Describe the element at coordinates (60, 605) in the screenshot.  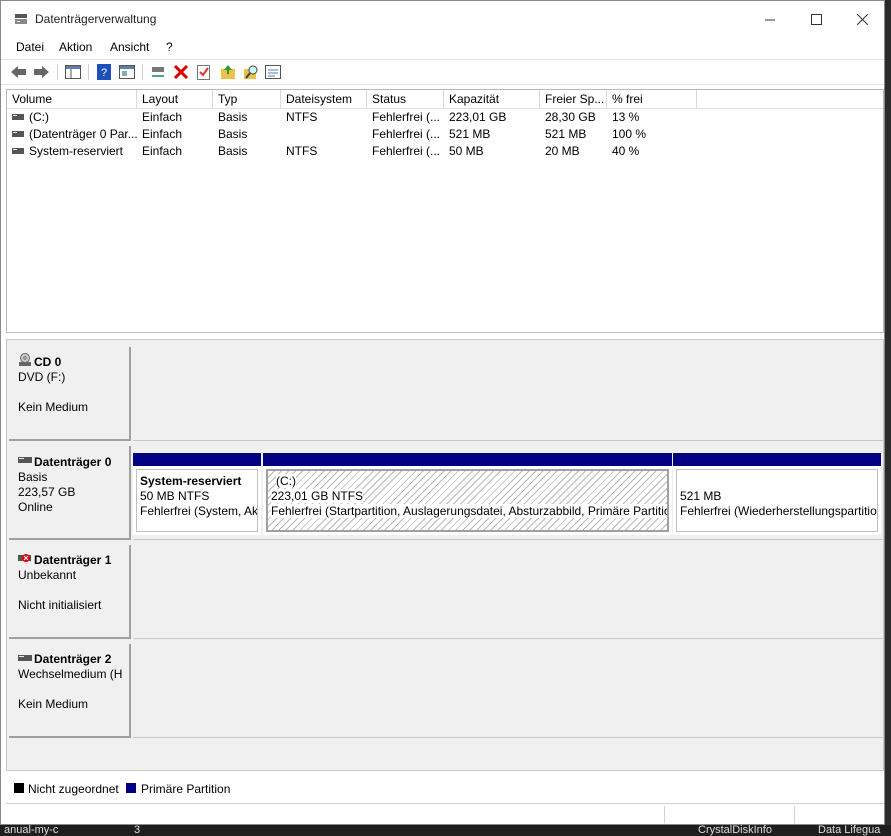
I see `disk-state: Nicht initialisiert` at that location.